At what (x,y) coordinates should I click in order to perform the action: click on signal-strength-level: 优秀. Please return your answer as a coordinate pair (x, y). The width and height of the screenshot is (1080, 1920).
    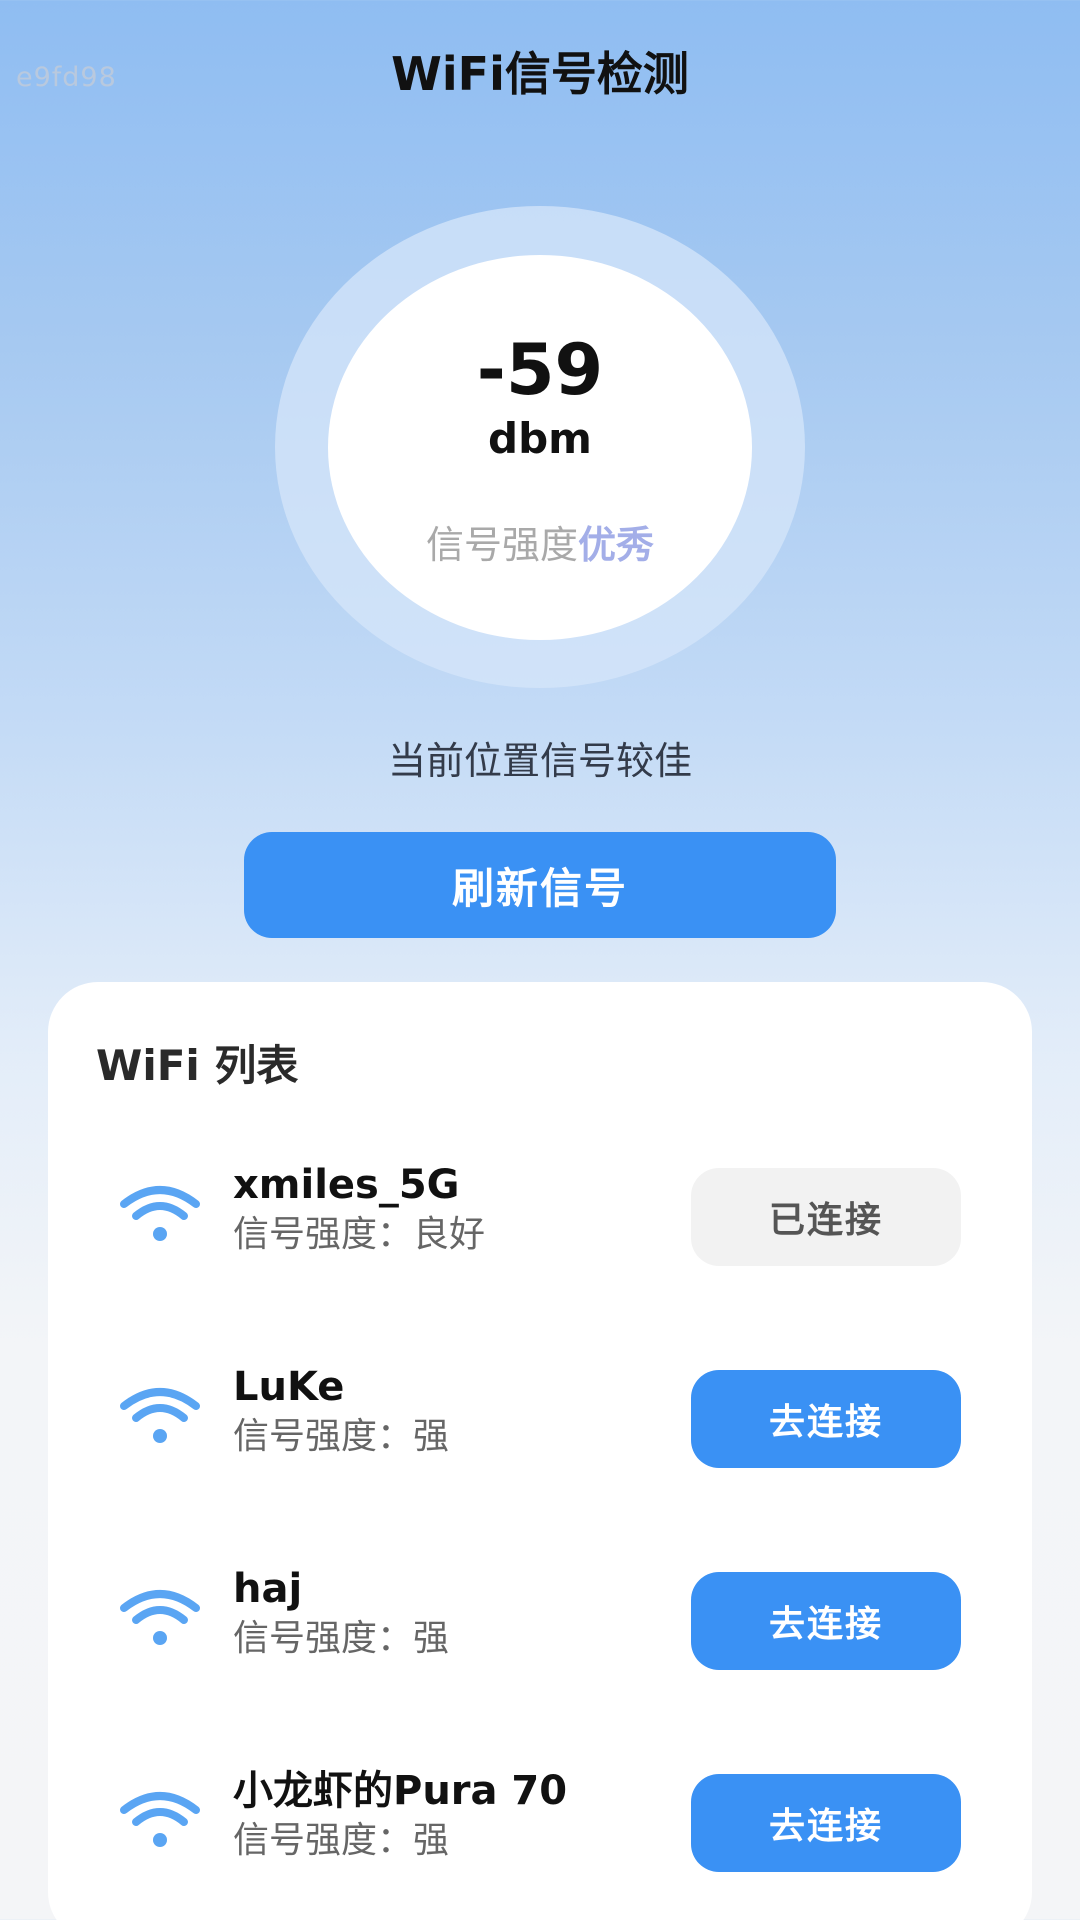
    Looking at the image, I should click on (616, 545).